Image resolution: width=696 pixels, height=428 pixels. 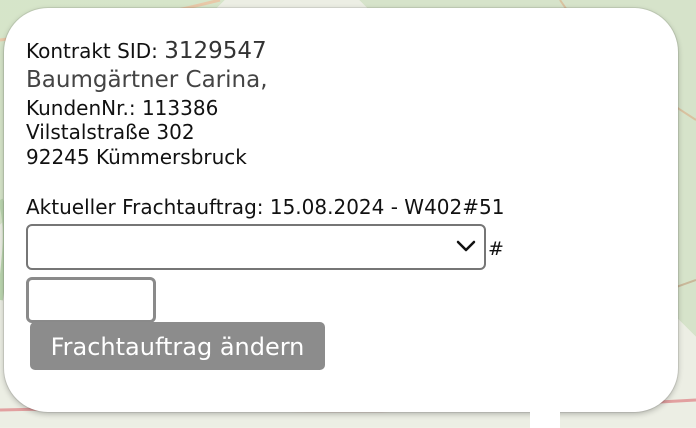 What do you see at coordinates (145, 207) in the screenshot?
I see `current-freight-label: Aktueller Frachtauftrag:` at bounding box center [145, 207].